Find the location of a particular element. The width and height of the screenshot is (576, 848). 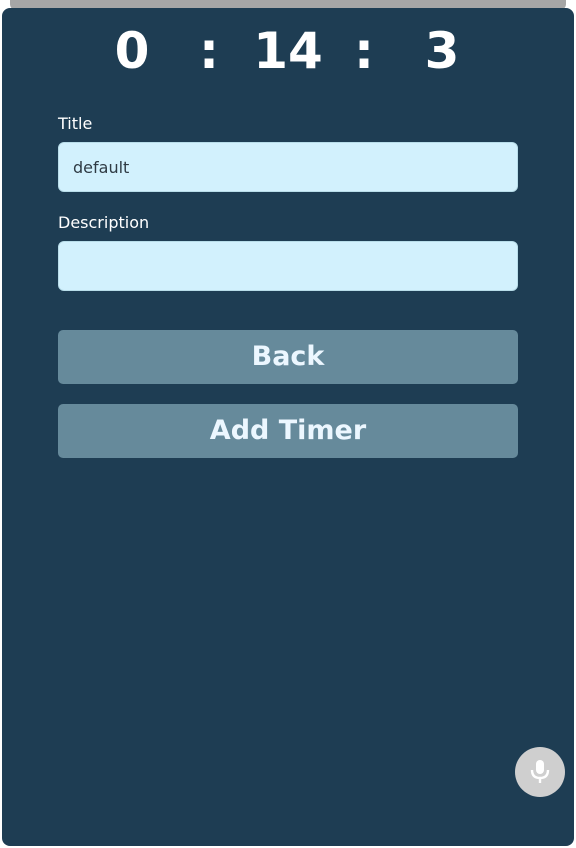

description-label: Description is located at coordinates (104, 222).